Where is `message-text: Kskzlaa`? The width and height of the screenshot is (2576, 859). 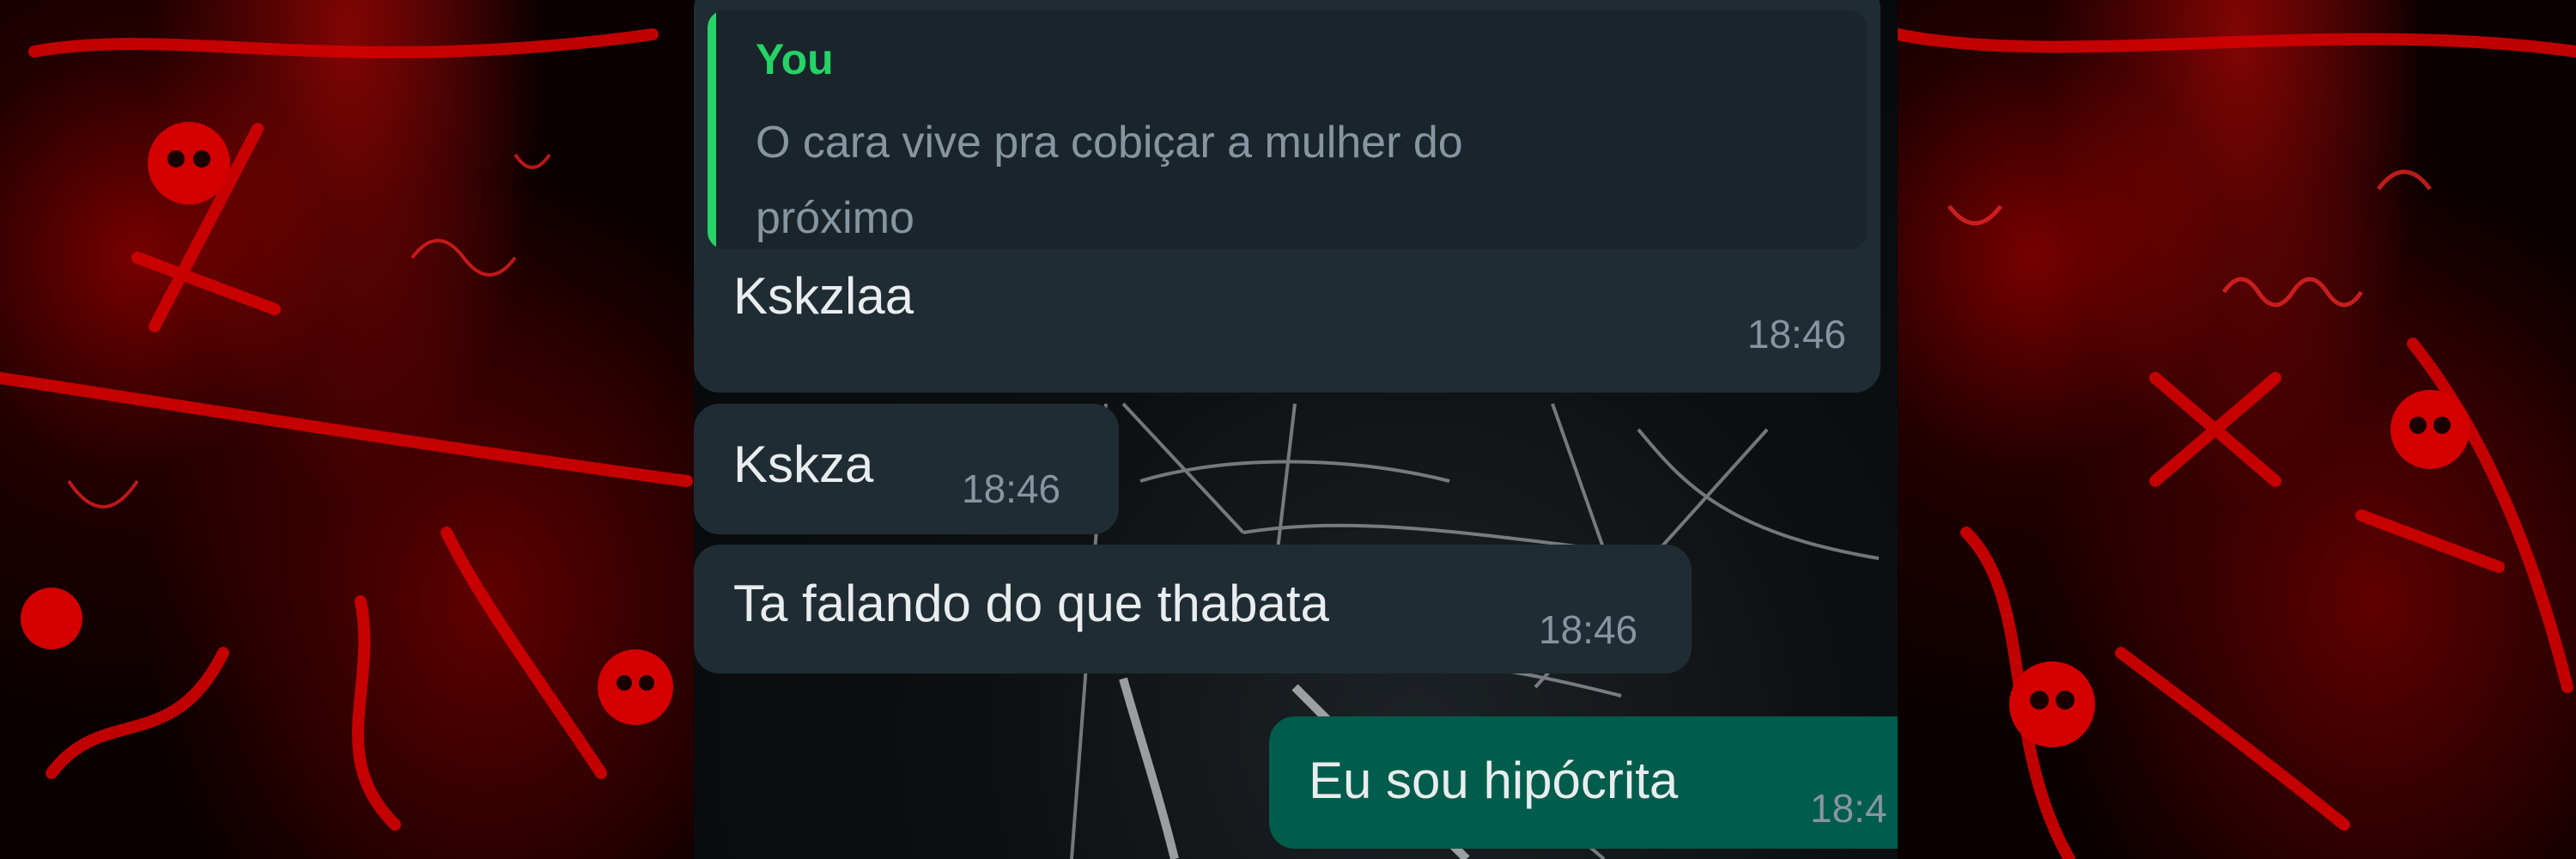 message-text: Kskzlaa is located at coordinates (823, 296).